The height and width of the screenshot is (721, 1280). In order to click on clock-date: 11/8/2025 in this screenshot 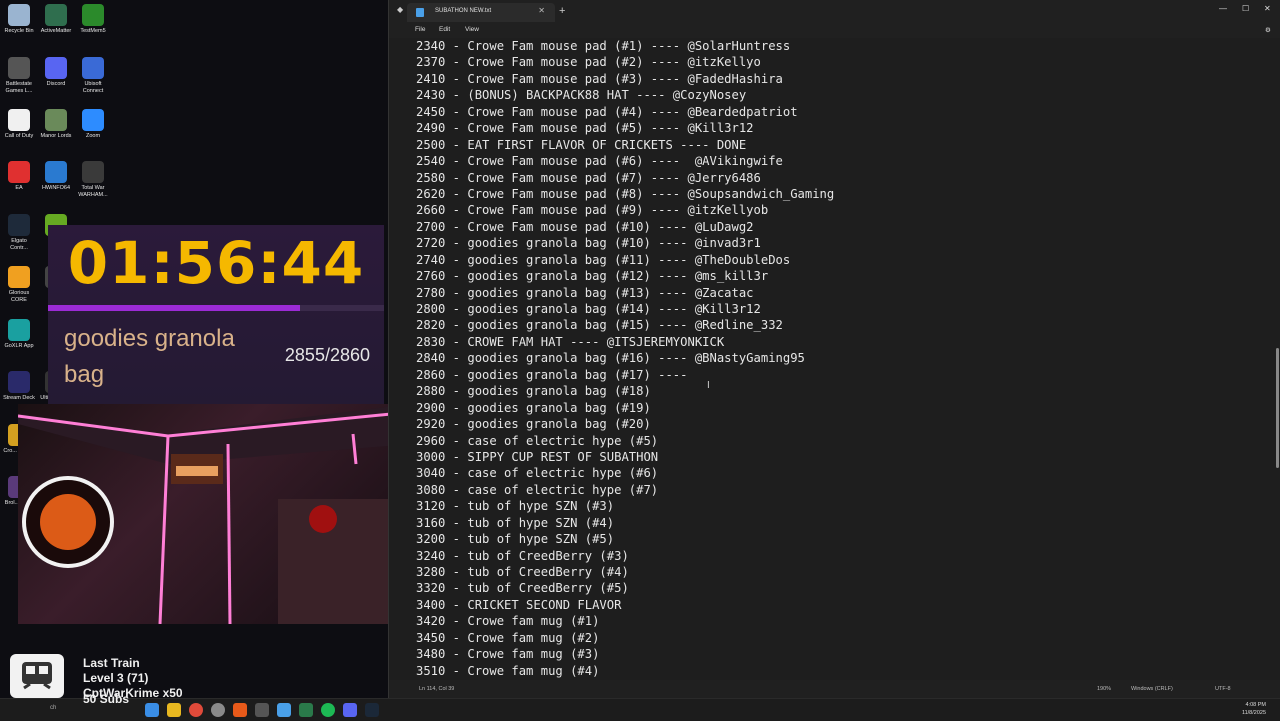, I will do `click(1253, 713)`.